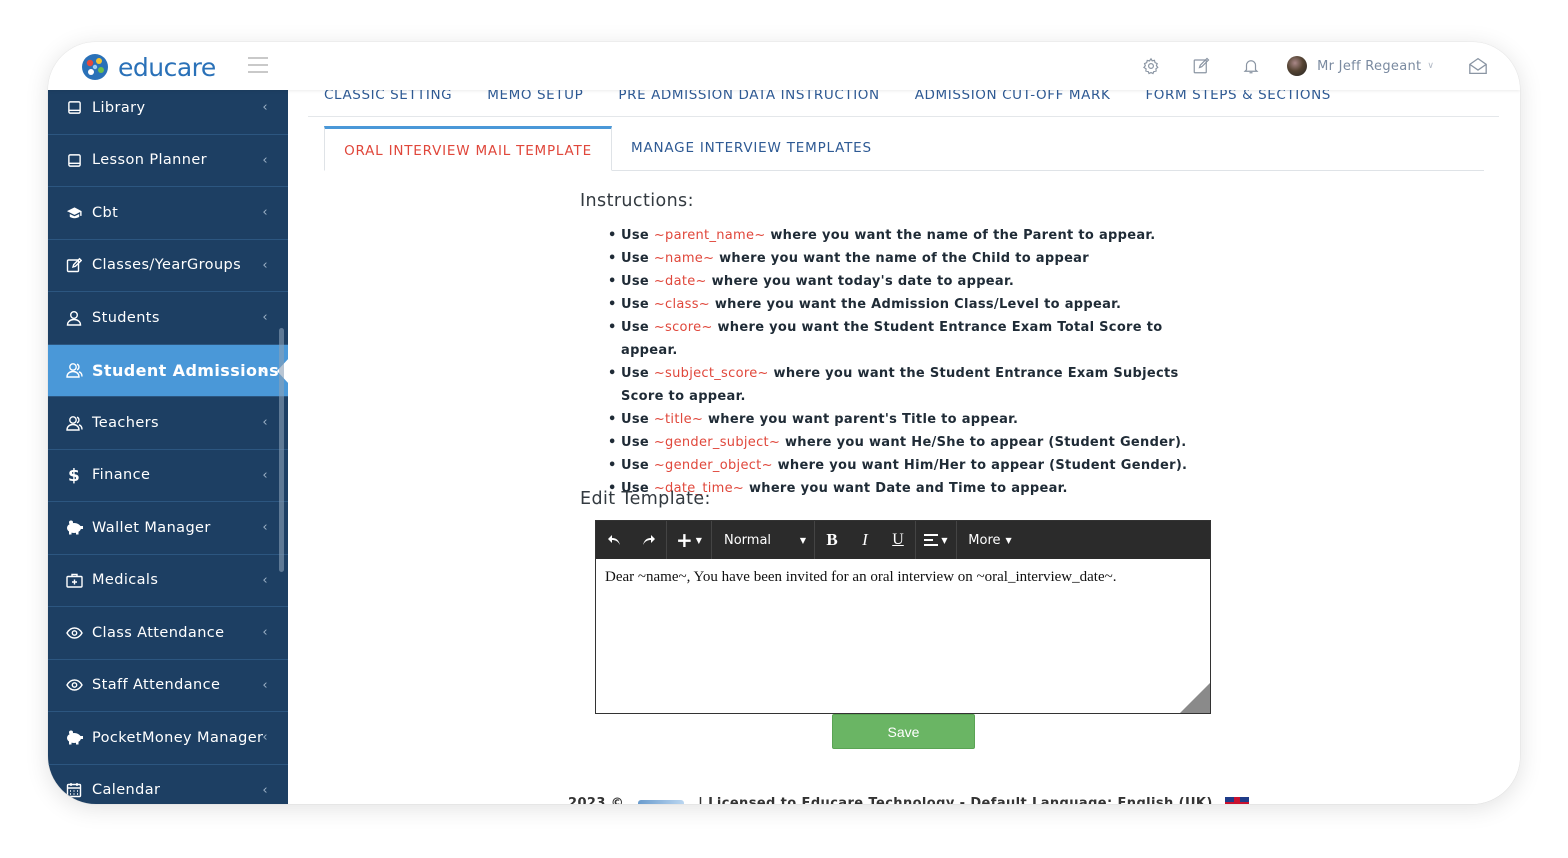 The width and height of the screenshot is (1568, 858). What do you see at coordinates (74, 737) in the screenshot?
I see `piggy-bank-icon` at bounding box center [74, 737].